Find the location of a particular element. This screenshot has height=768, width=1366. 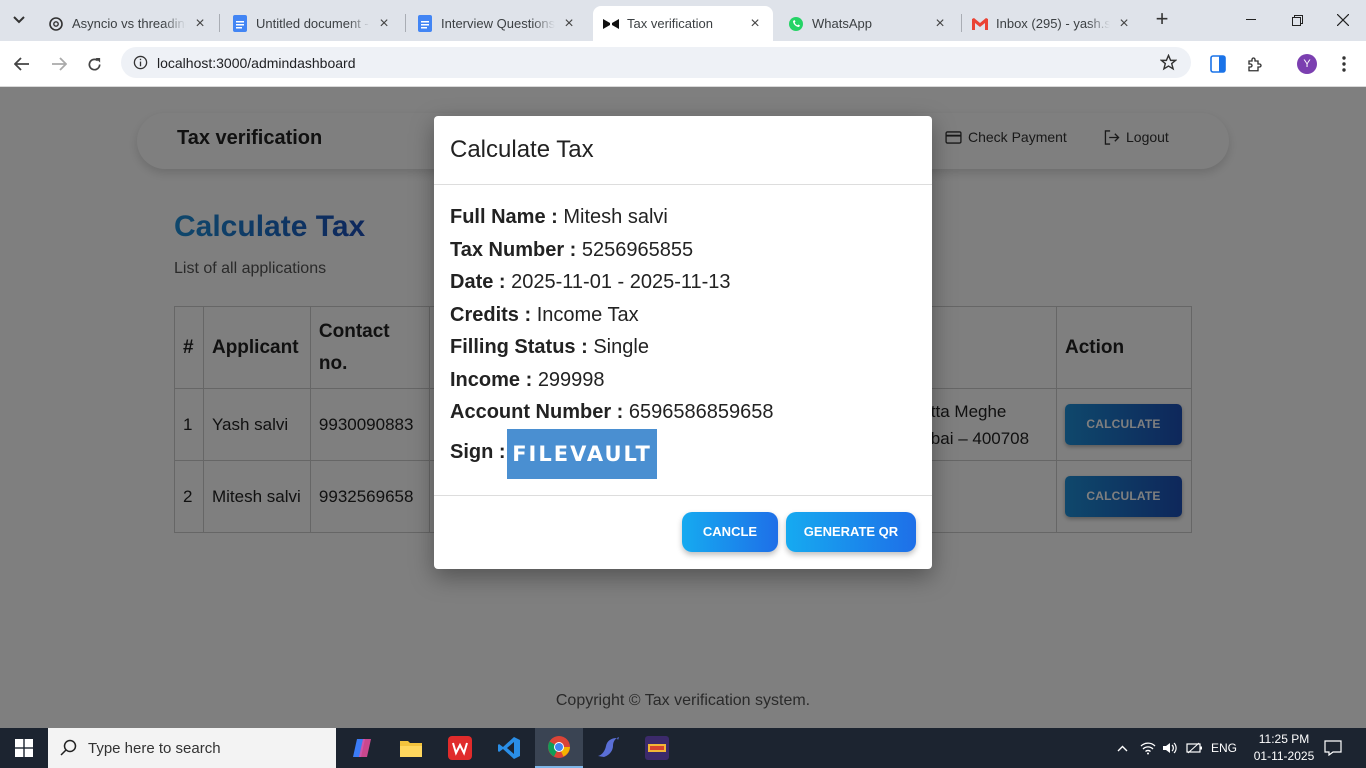

bookmark-star-icon is located at coordinates (1168, 64).